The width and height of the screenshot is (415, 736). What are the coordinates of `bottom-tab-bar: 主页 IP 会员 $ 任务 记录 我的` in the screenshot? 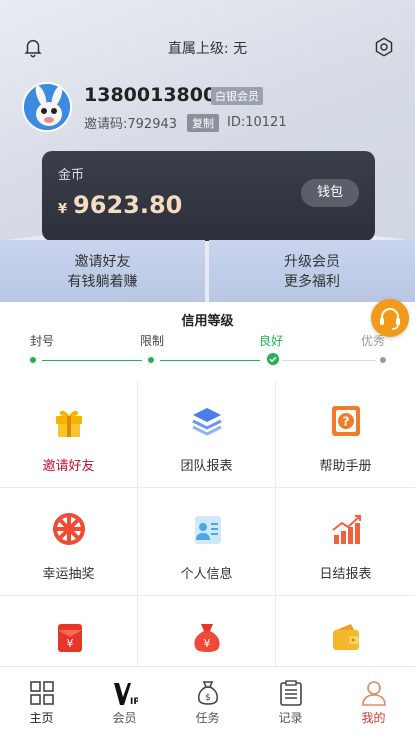 It's located at (207, 701).